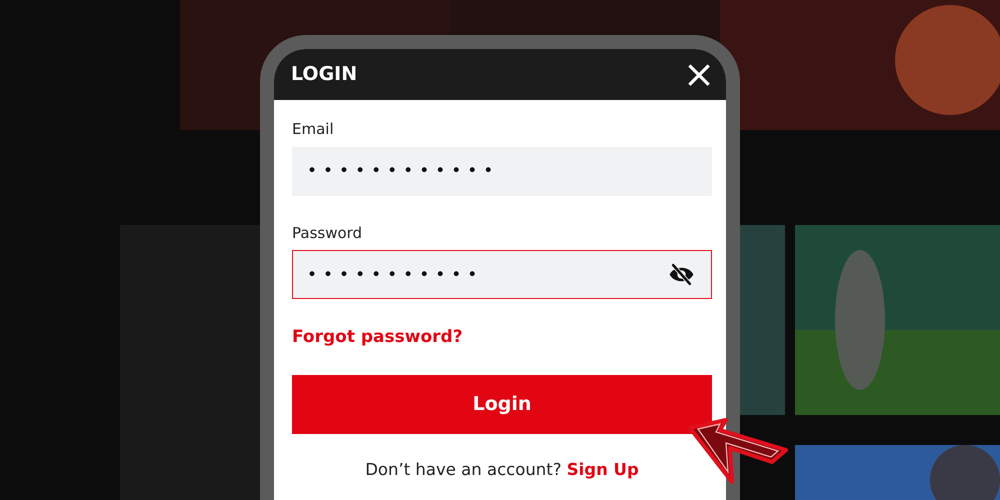  Describe the element at coordinates (502, 171) in the screenshot. I see `input-field: ••••••••••••` at that location.